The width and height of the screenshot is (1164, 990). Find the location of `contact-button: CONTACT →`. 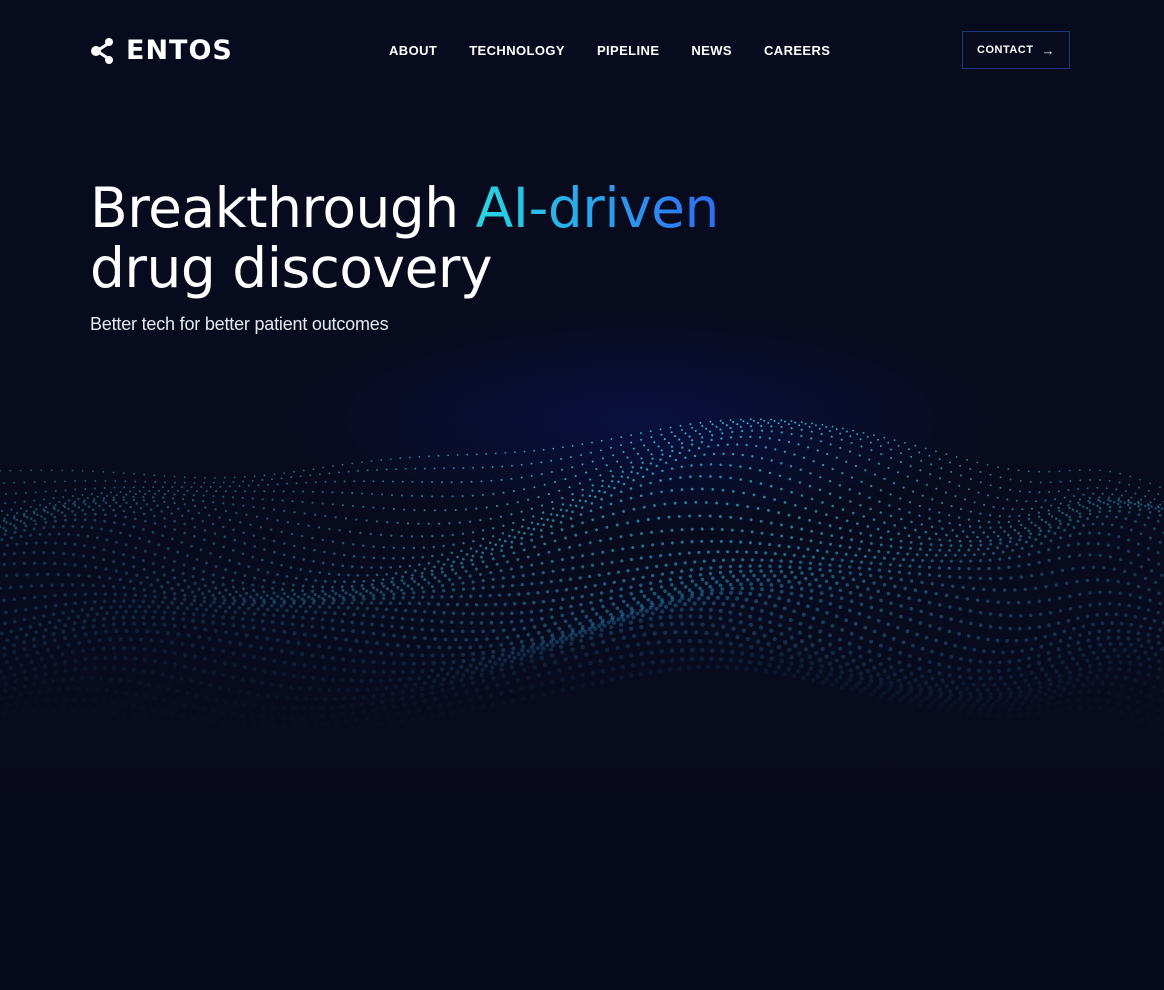

contact-button: CONTACT → is located at coordinates (1016, 50).